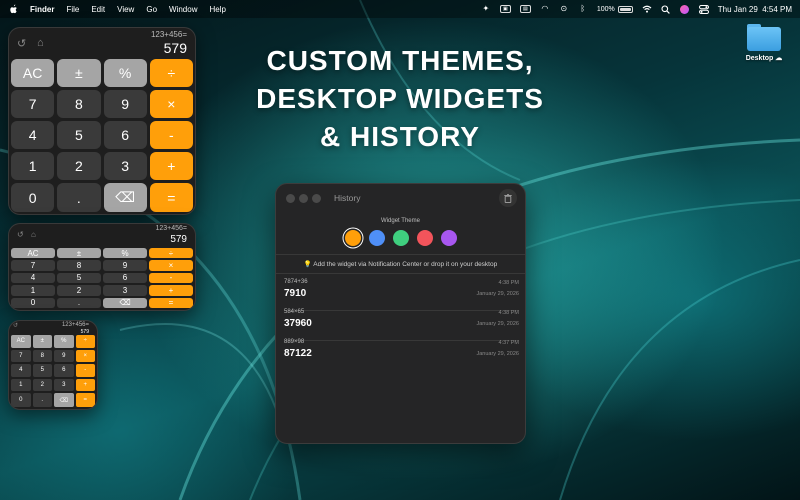  What do you see at coordinates (401, 323) in the screenshot?
I see `history-entry: 584×65 37960 4:38 PM January 29, 2026` at bounding box center [401, 323].